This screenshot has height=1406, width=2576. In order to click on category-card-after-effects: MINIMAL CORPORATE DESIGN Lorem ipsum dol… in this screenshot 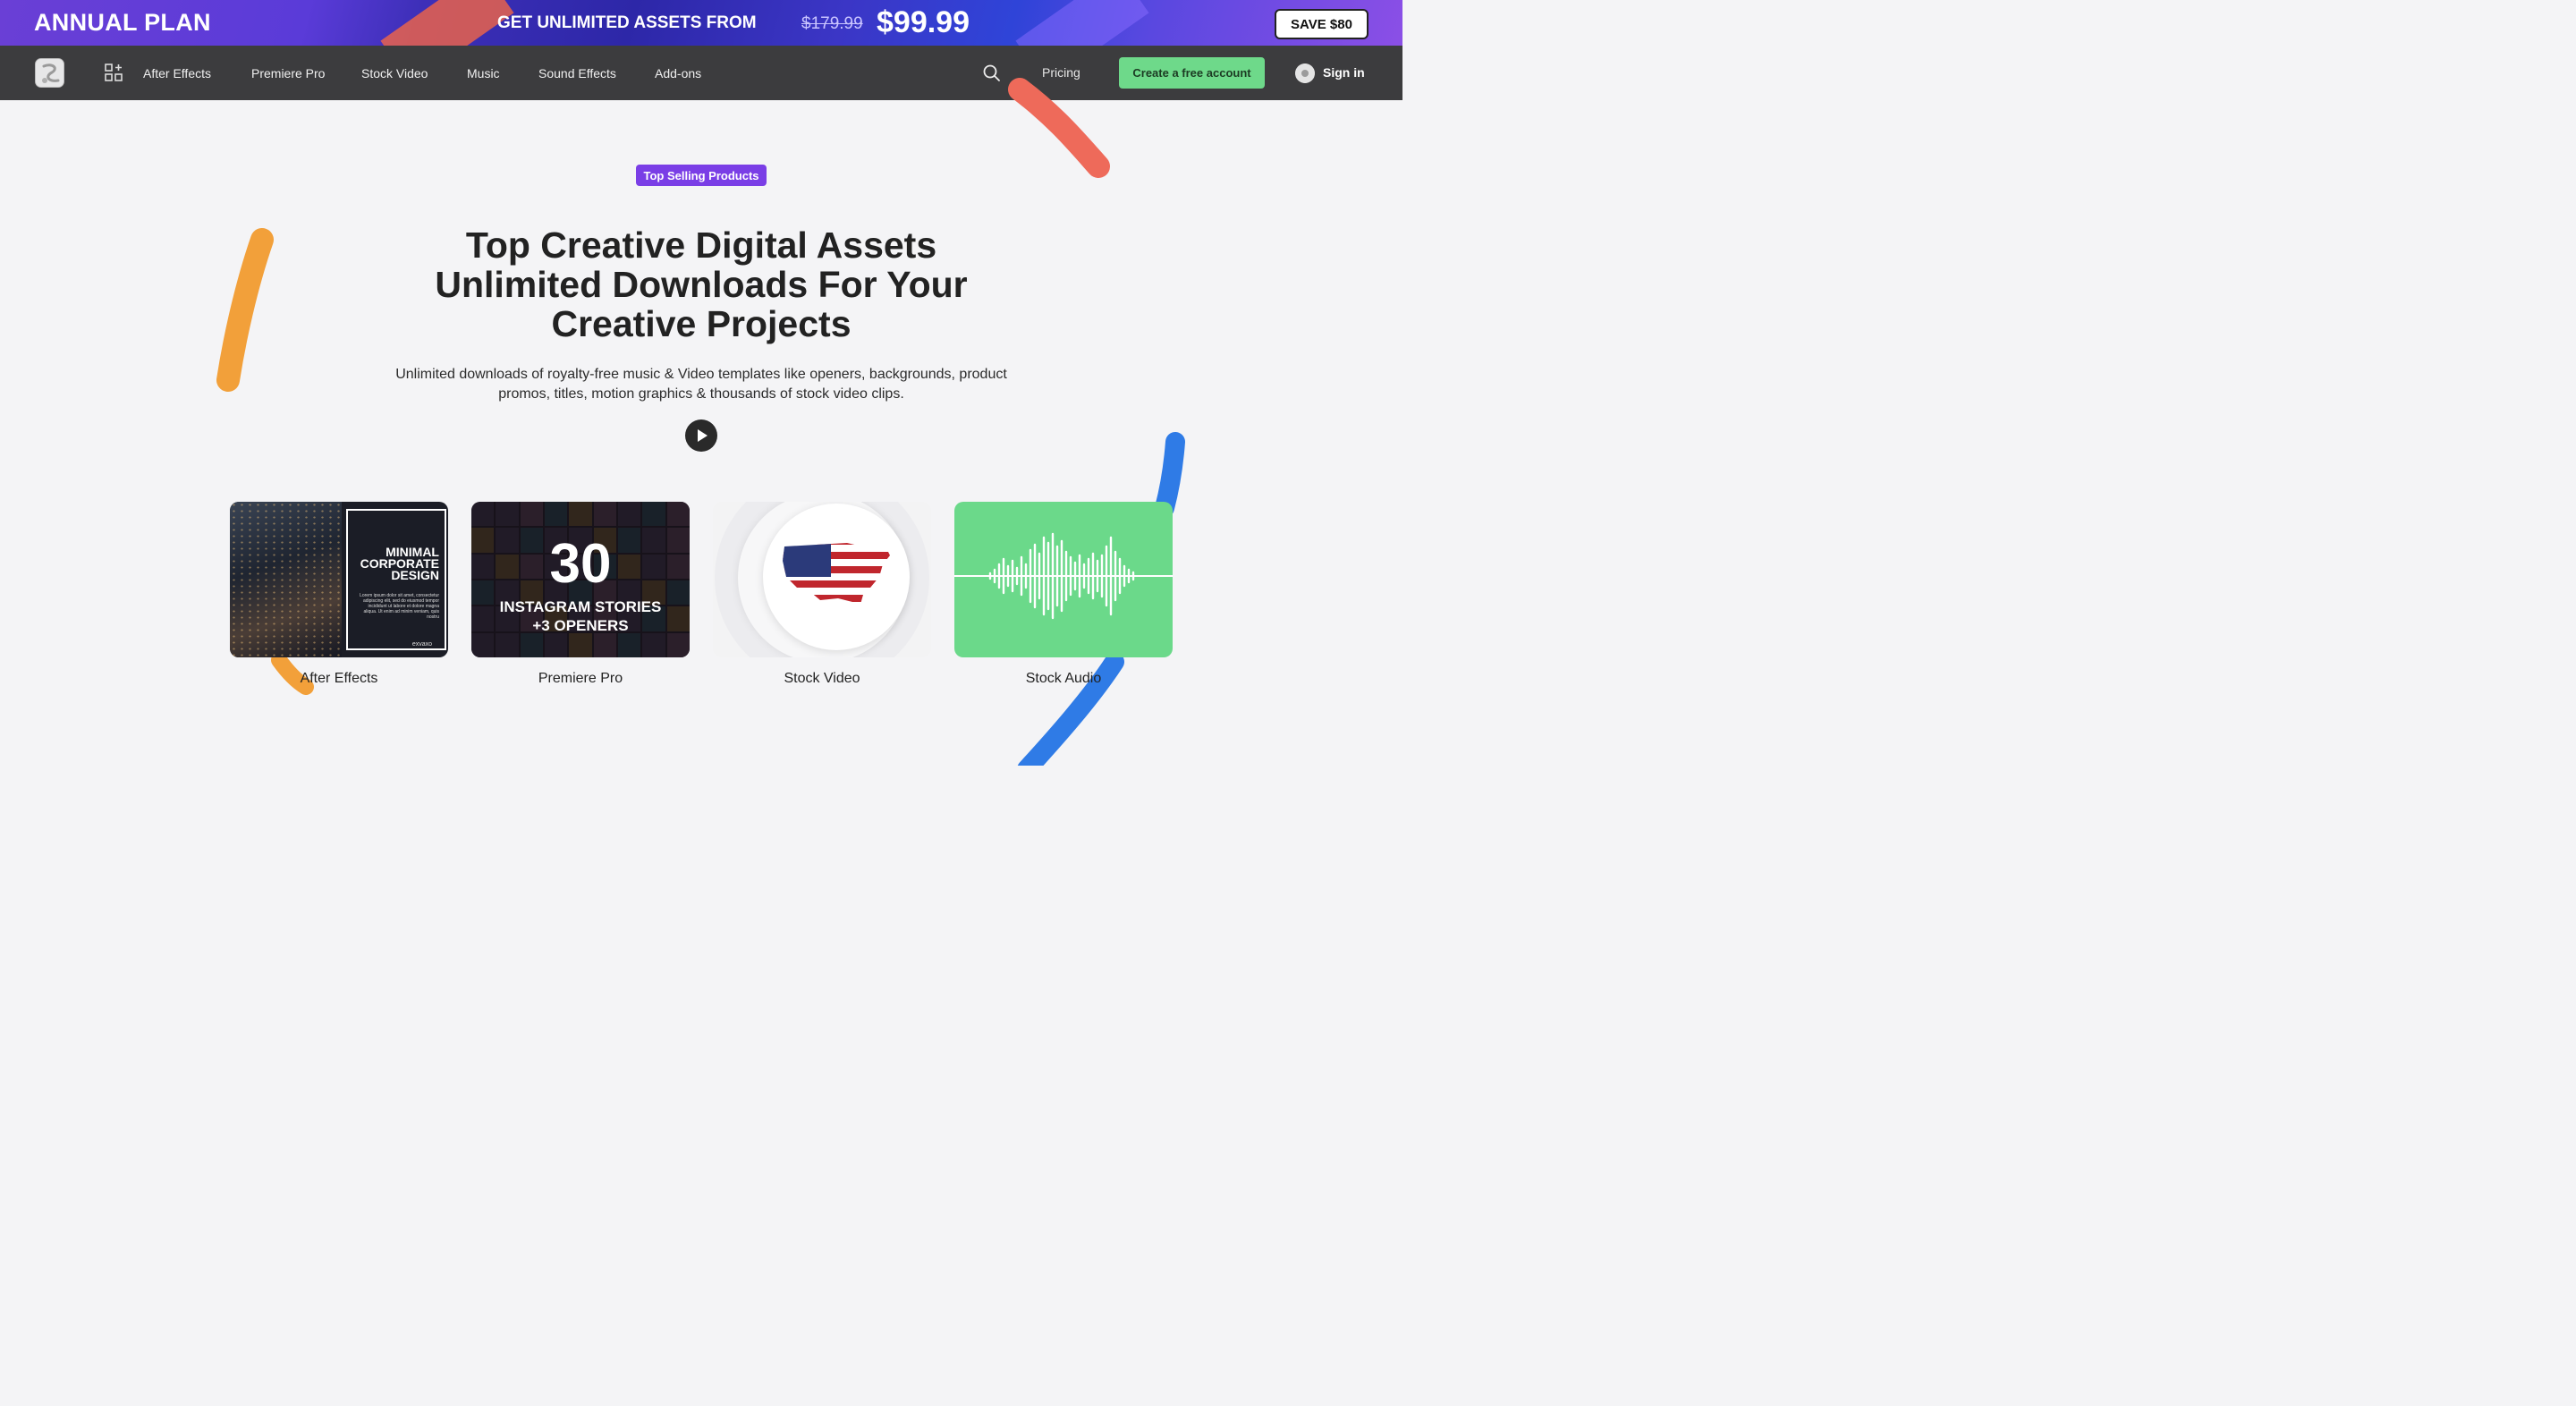, I will do `click(339, 579)`.